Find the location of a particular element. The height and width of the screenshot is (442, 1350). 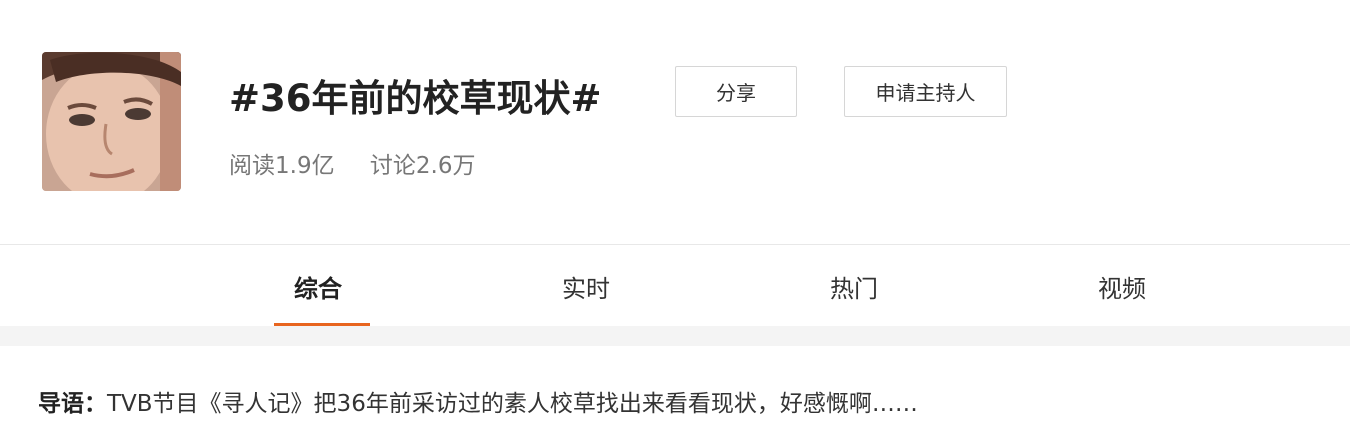

topic-avatar is located at coordinates (111, 121).